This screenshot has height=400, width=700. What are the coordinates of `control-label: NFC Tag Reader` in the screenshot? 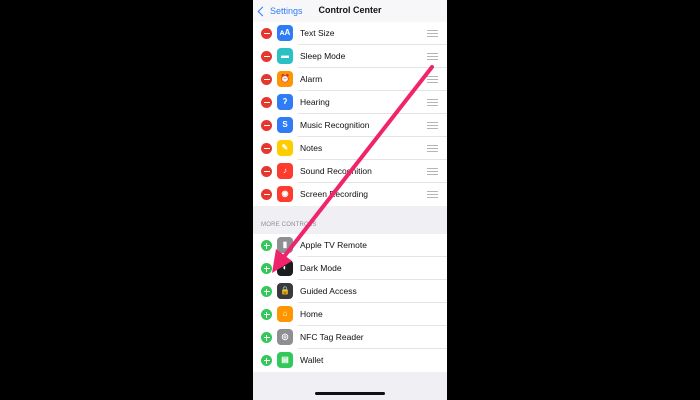 It's located at (332, 337).